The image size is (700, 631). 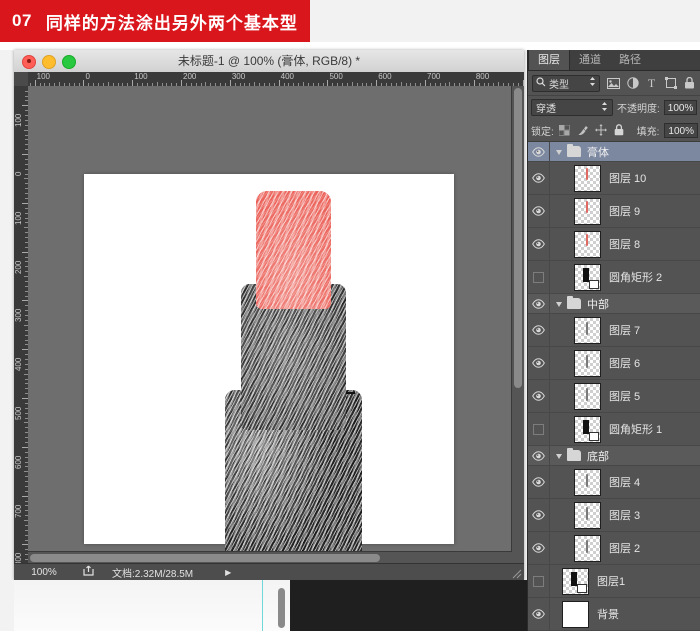 What do you see at coordinates (625, 515) in the screenshot?
I see `layer-row-body: 图层 3` at bounding box center [625, 515].